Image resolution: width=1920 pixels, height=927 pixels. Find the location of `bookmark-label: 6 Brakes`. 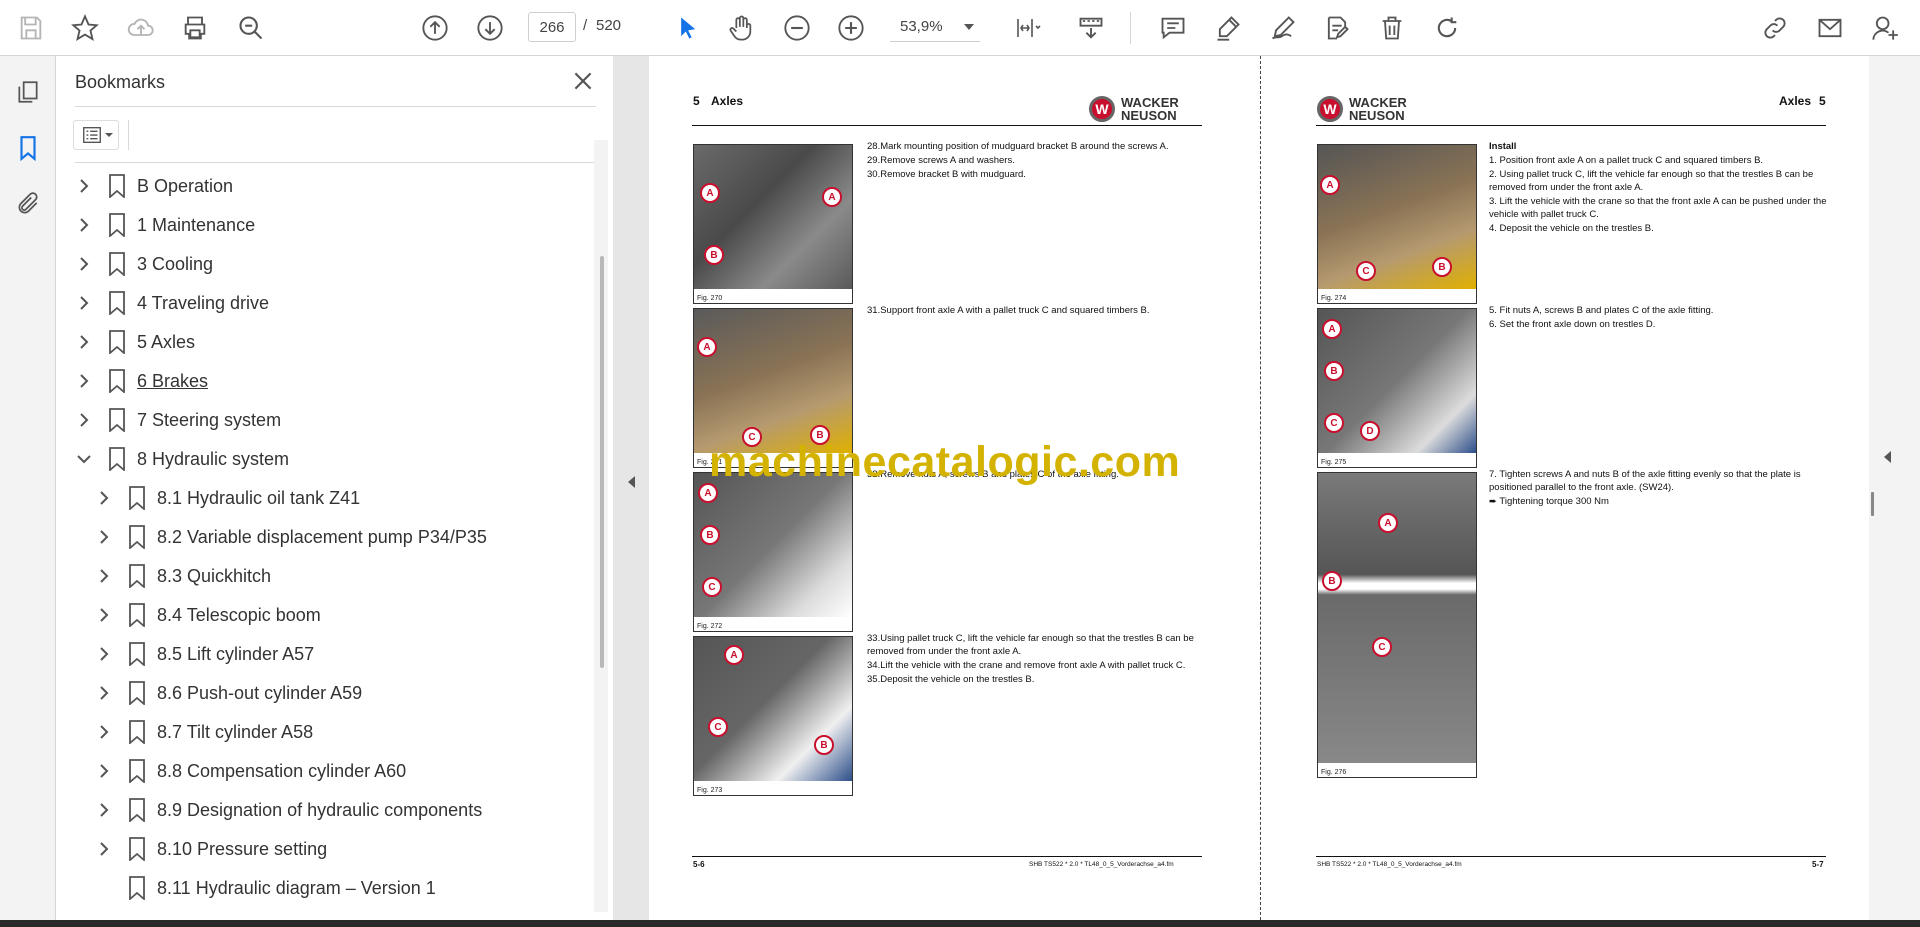

bookmark-label: 6 Brakes is located at coordinates (173, 380).